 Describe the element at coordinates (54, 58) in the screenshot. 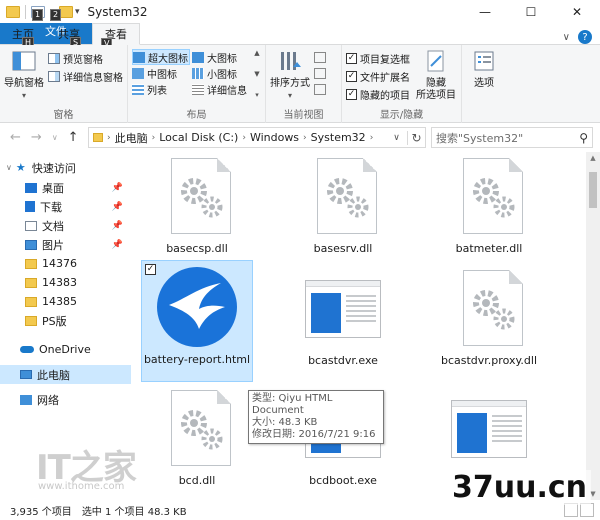

I see `preview-pane-icon` at that location.